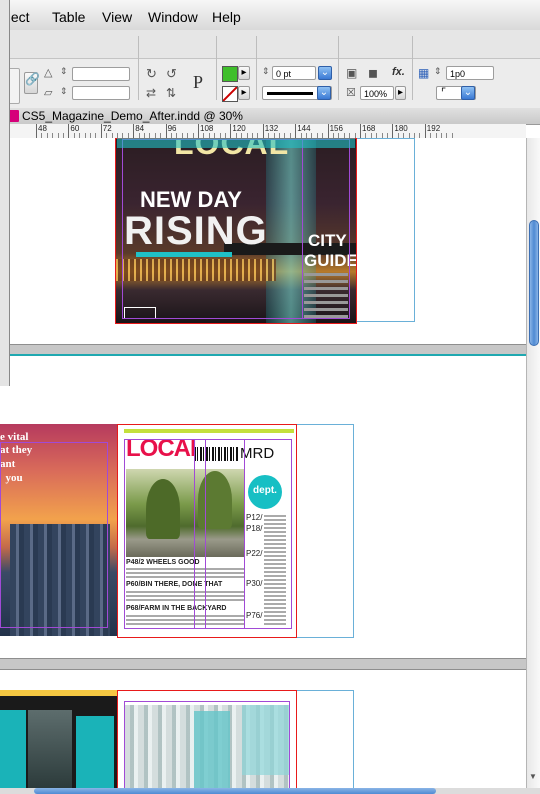  What do you see at coordinates (271, 128) in the screenshot?
I see `ruler-label: 132` at bounding box center [271, 128].